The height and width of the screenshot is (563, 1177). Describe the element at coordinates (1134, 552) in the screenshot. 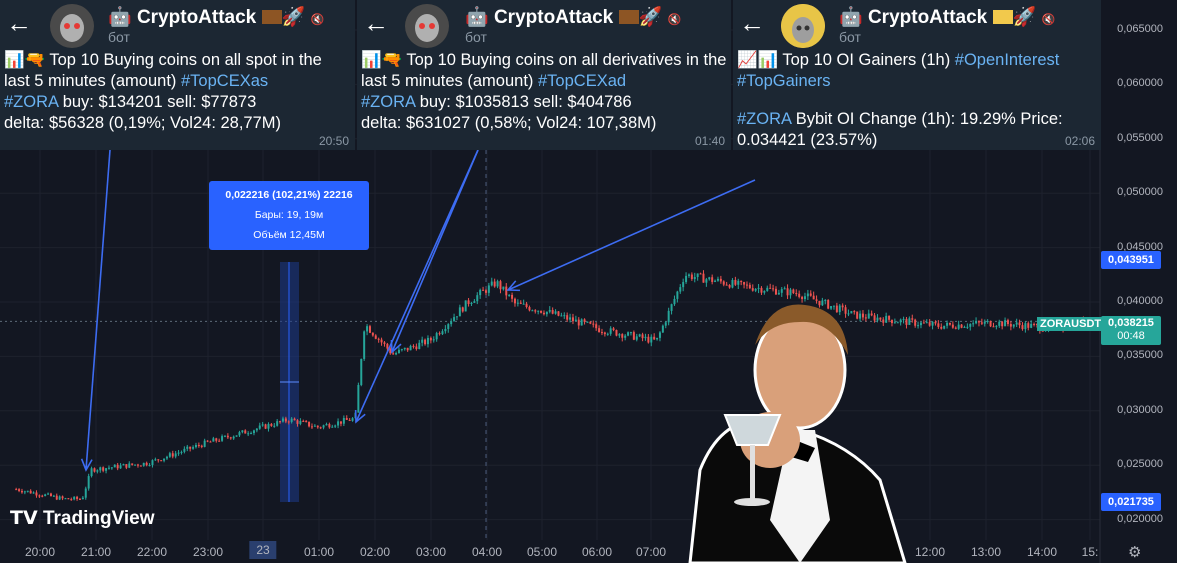

I see `settings-gear-icon: ⚙` at that location.